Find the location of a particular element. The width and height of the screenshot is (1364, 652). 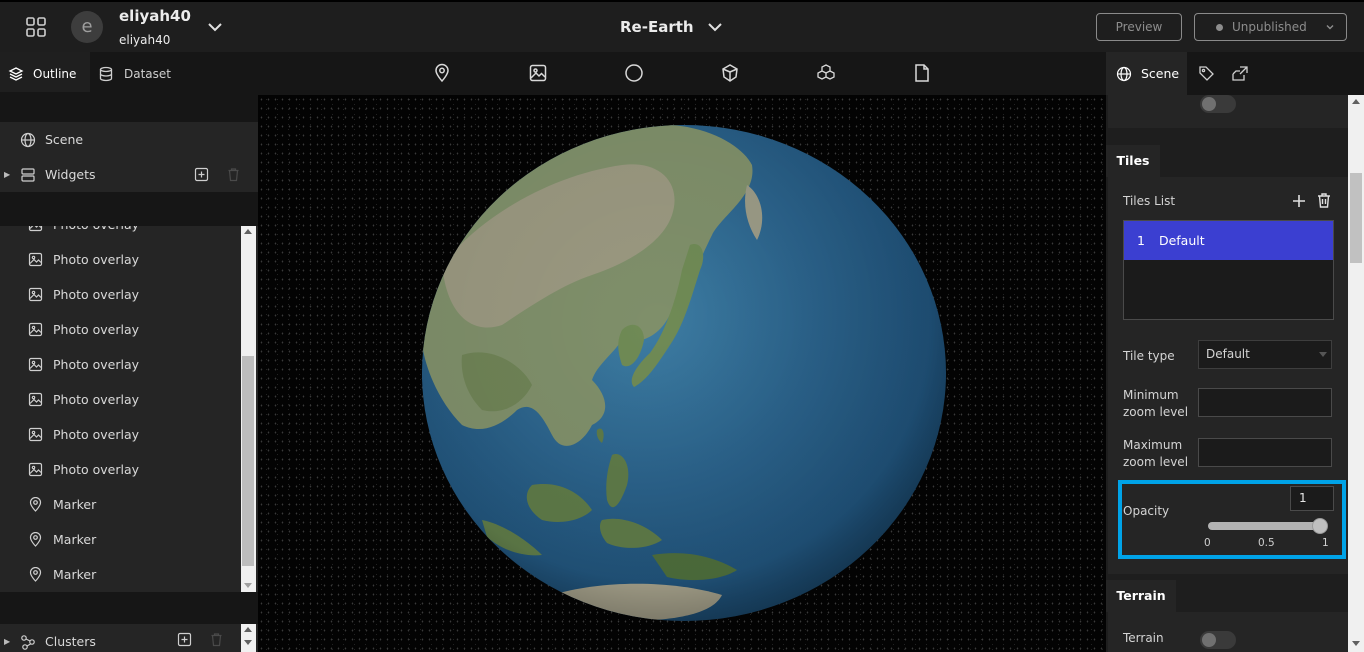

tab-scene: Scene is located at coordinates (1146, 73).